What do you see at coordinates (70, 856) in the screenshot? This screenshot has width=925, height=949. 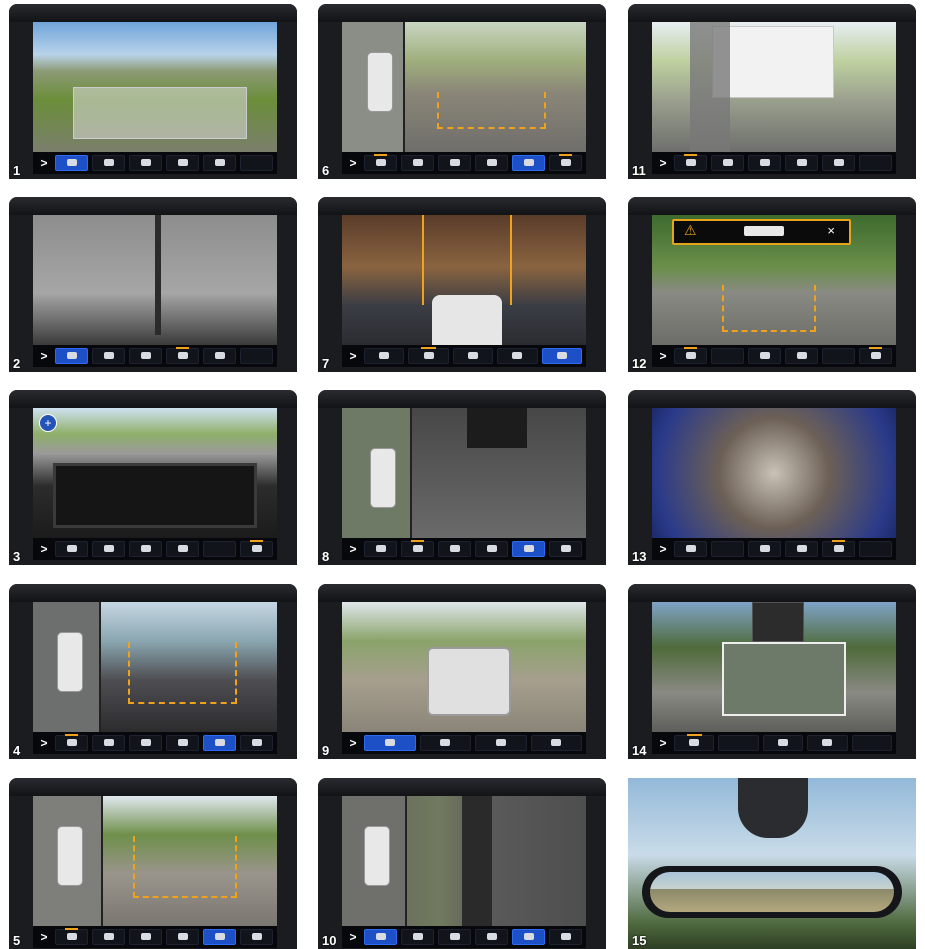 I see `truck-top-icon` at bounding box center [70, 856].